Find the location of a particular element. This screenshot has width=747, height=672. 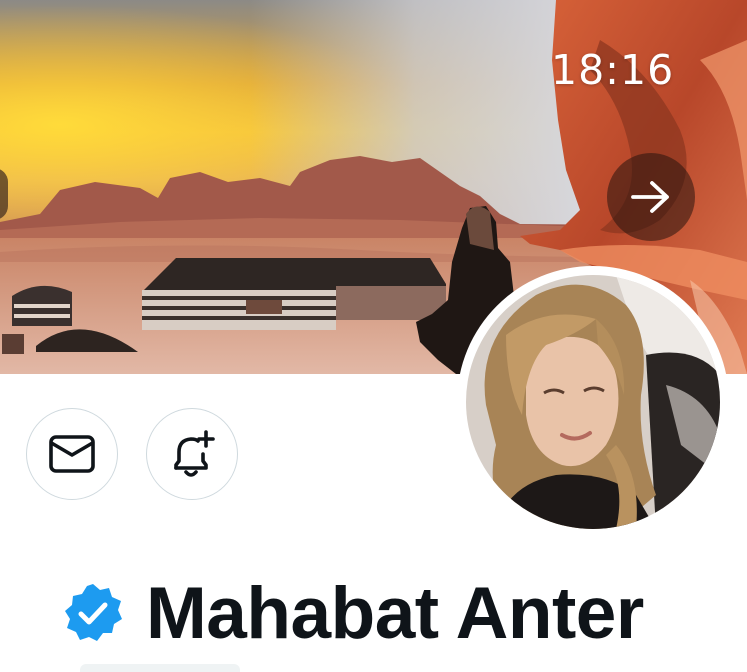

display-name: Mahabat Anter is located at coordinates (395, 613).